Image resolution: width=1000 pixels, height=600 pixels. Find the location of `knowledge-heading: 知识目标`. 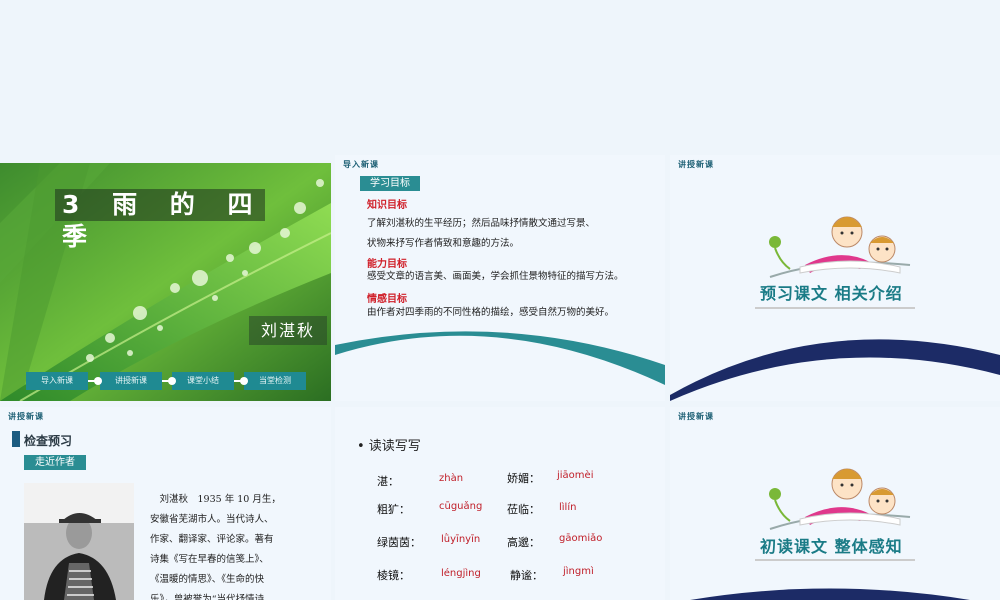

knowledge-heading: 知识目标 is located at coordinates (387, 205).